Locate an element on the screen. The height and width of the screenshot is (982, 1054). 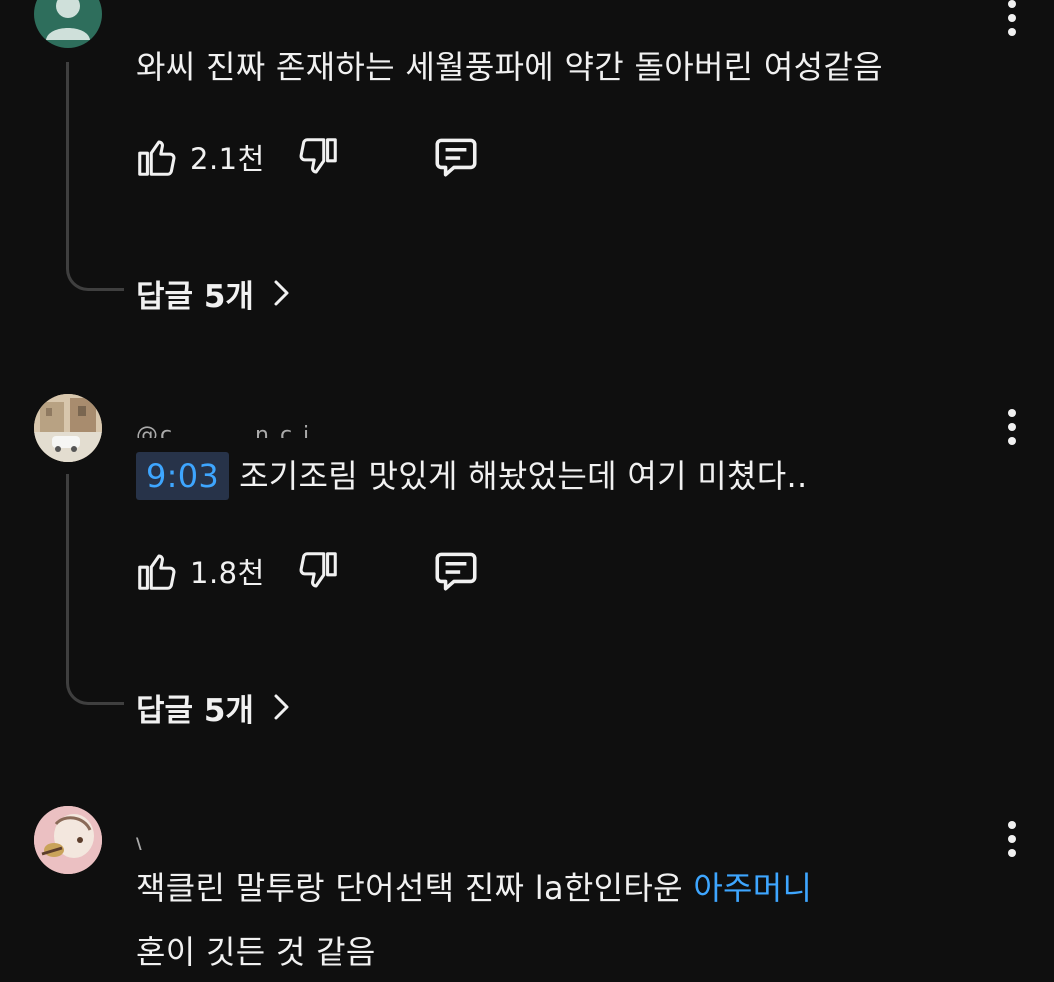
avatar-default is located at coordinates (68, 24).